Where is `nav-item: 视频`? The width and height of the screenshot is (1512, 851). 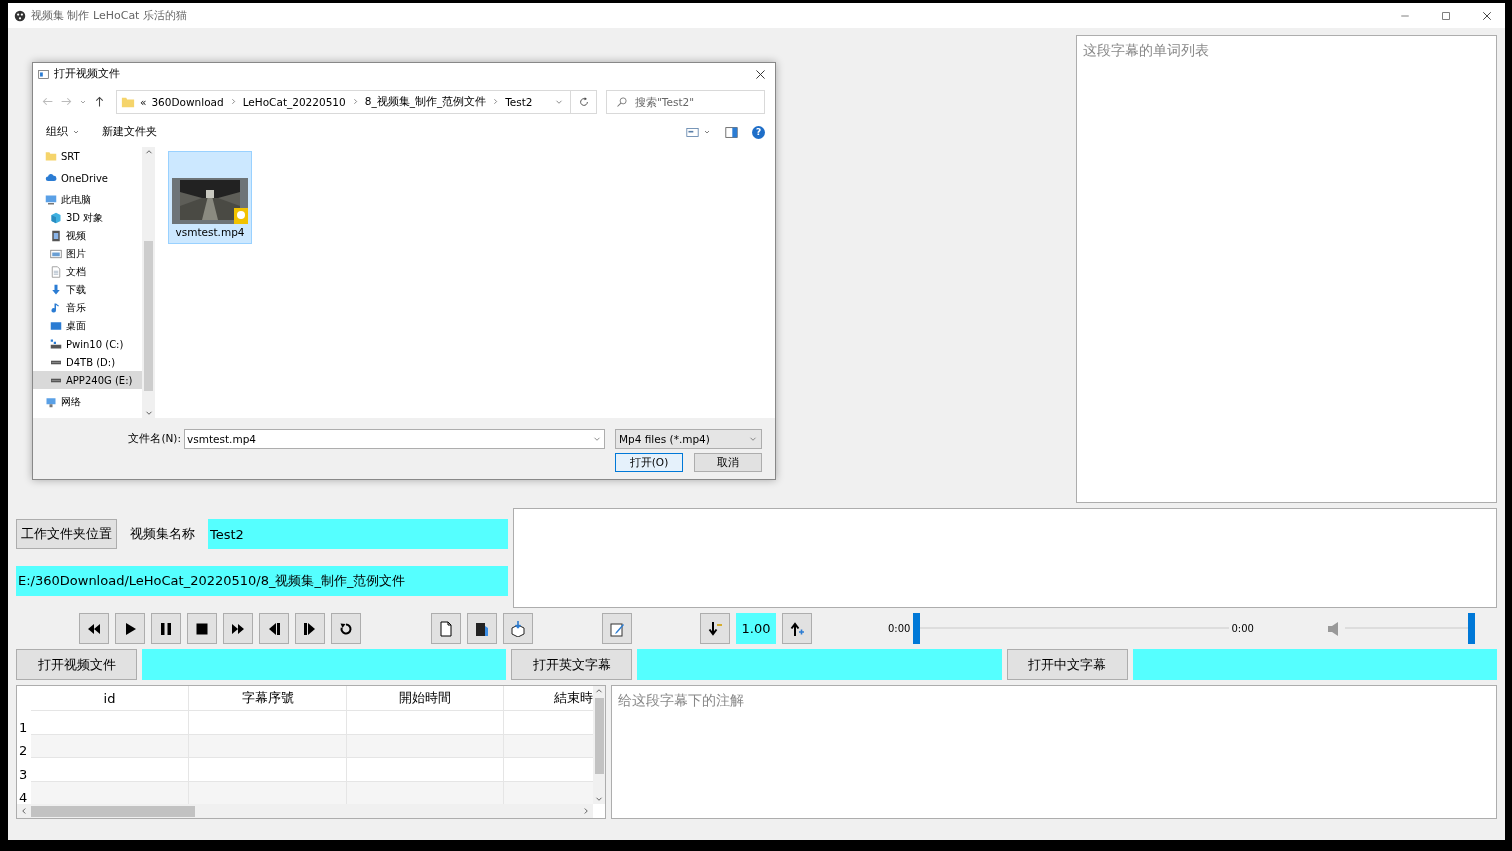 nav-item: 视频 is located at coordinates (87, 236).